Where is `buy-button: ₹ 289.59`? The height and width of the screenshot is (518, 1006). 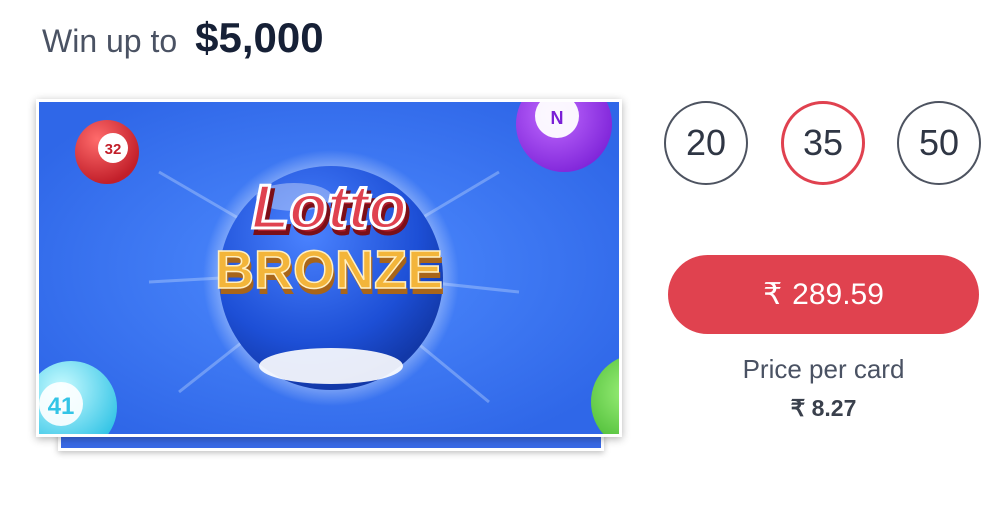 buy-button: ₹ 289.59 is located at coordinates (823, 294).